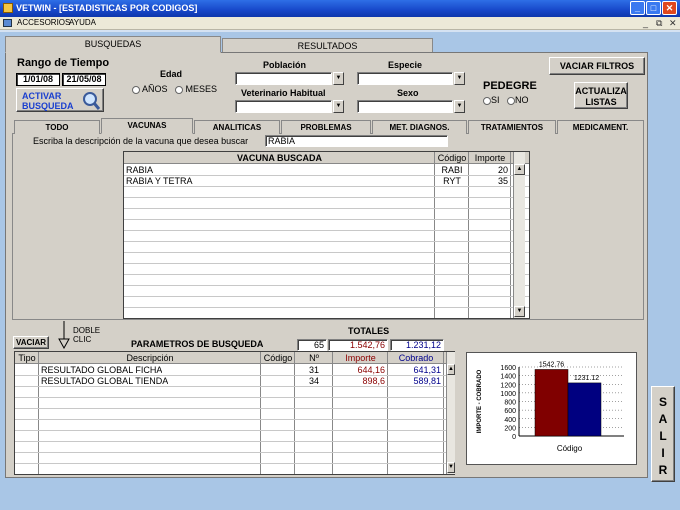 The image size is (680, 510). What do you see at coordinates (31, 342) in the screenshot?
I see `vaciar-button: VACIAR` at bounding box center [31, 342].